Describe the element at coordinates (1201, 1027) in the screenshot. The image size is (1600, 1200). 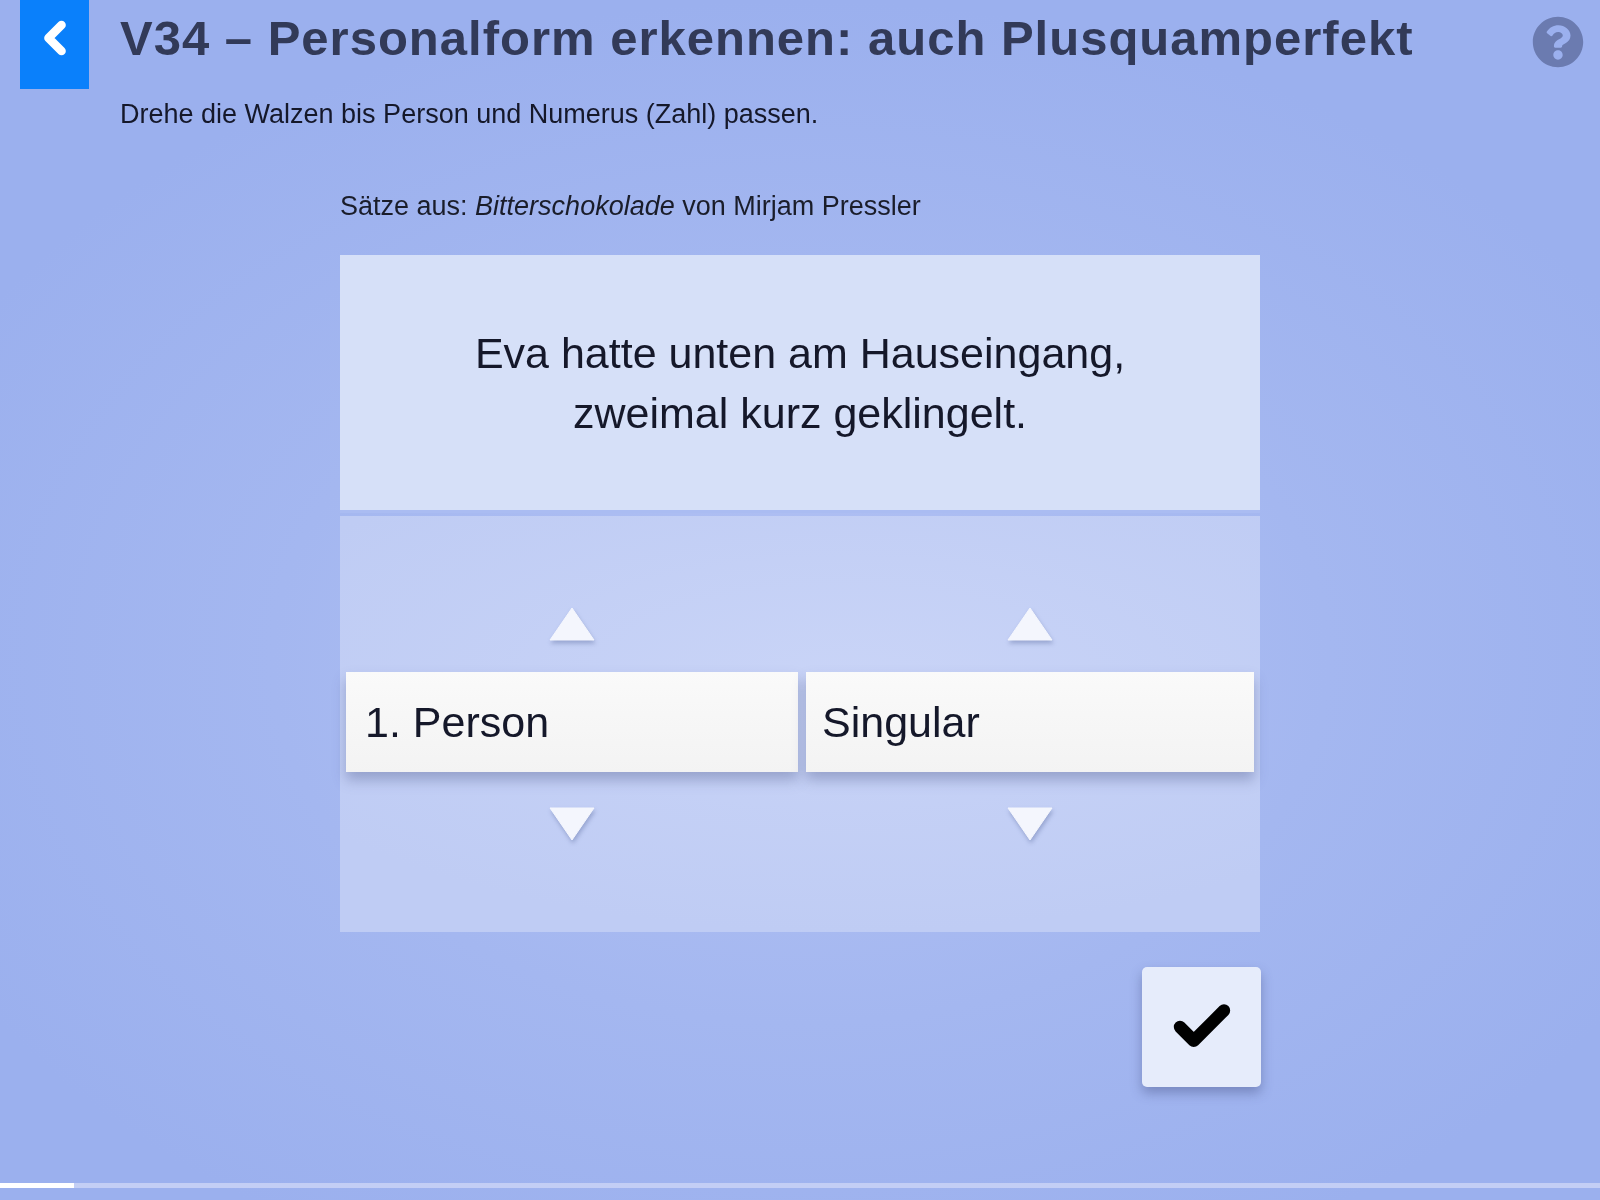
I see `check-button` at that location.